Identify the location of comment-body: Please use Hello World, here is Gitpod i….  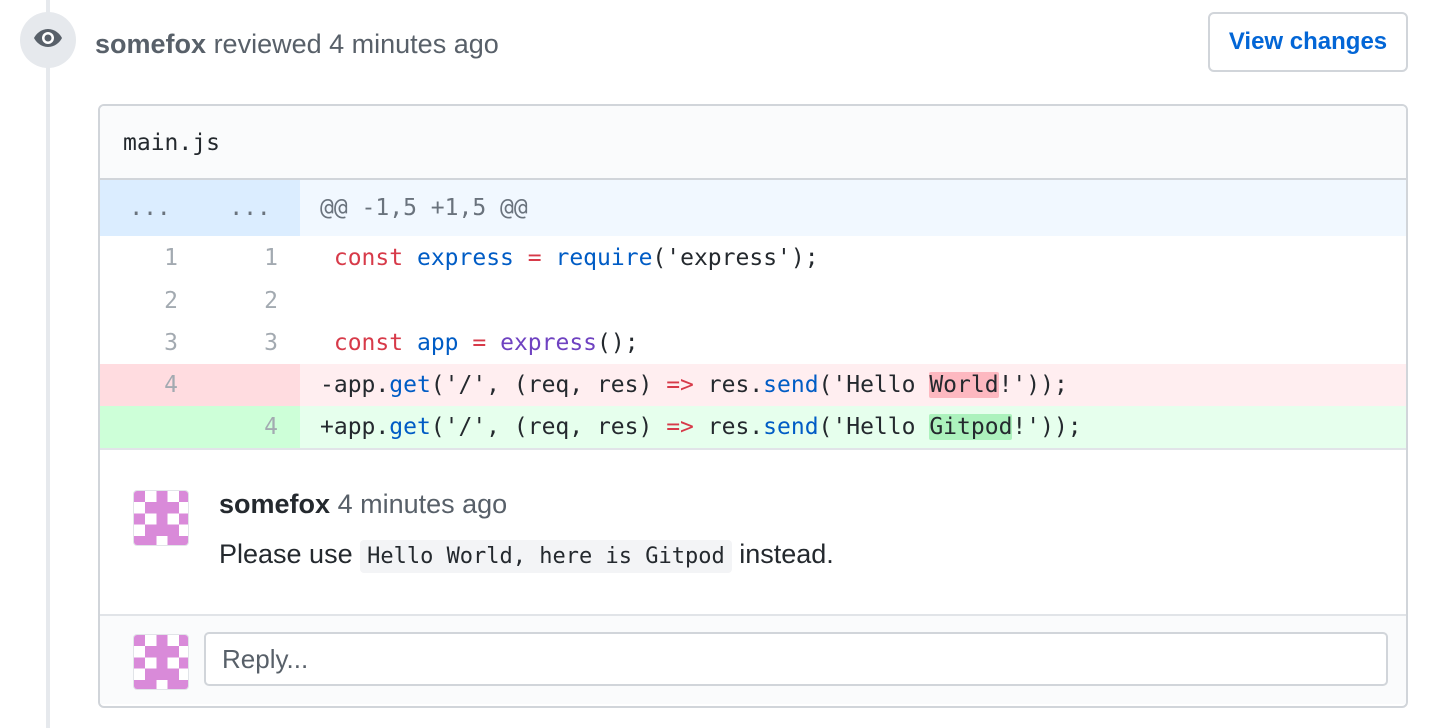
(526, 555).